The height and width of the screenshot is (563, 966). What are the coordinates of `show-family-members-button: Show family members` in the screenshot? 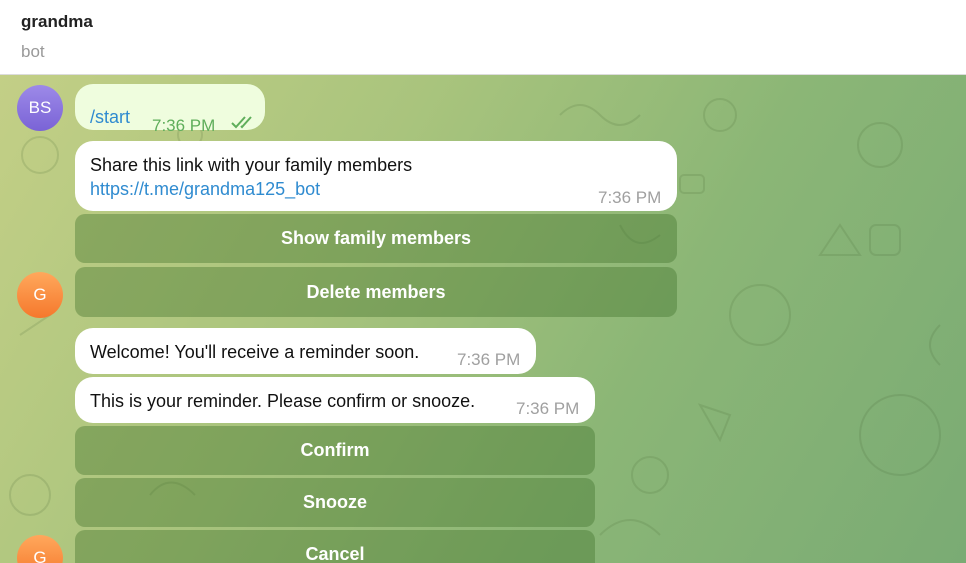 It's located at (376, 238).